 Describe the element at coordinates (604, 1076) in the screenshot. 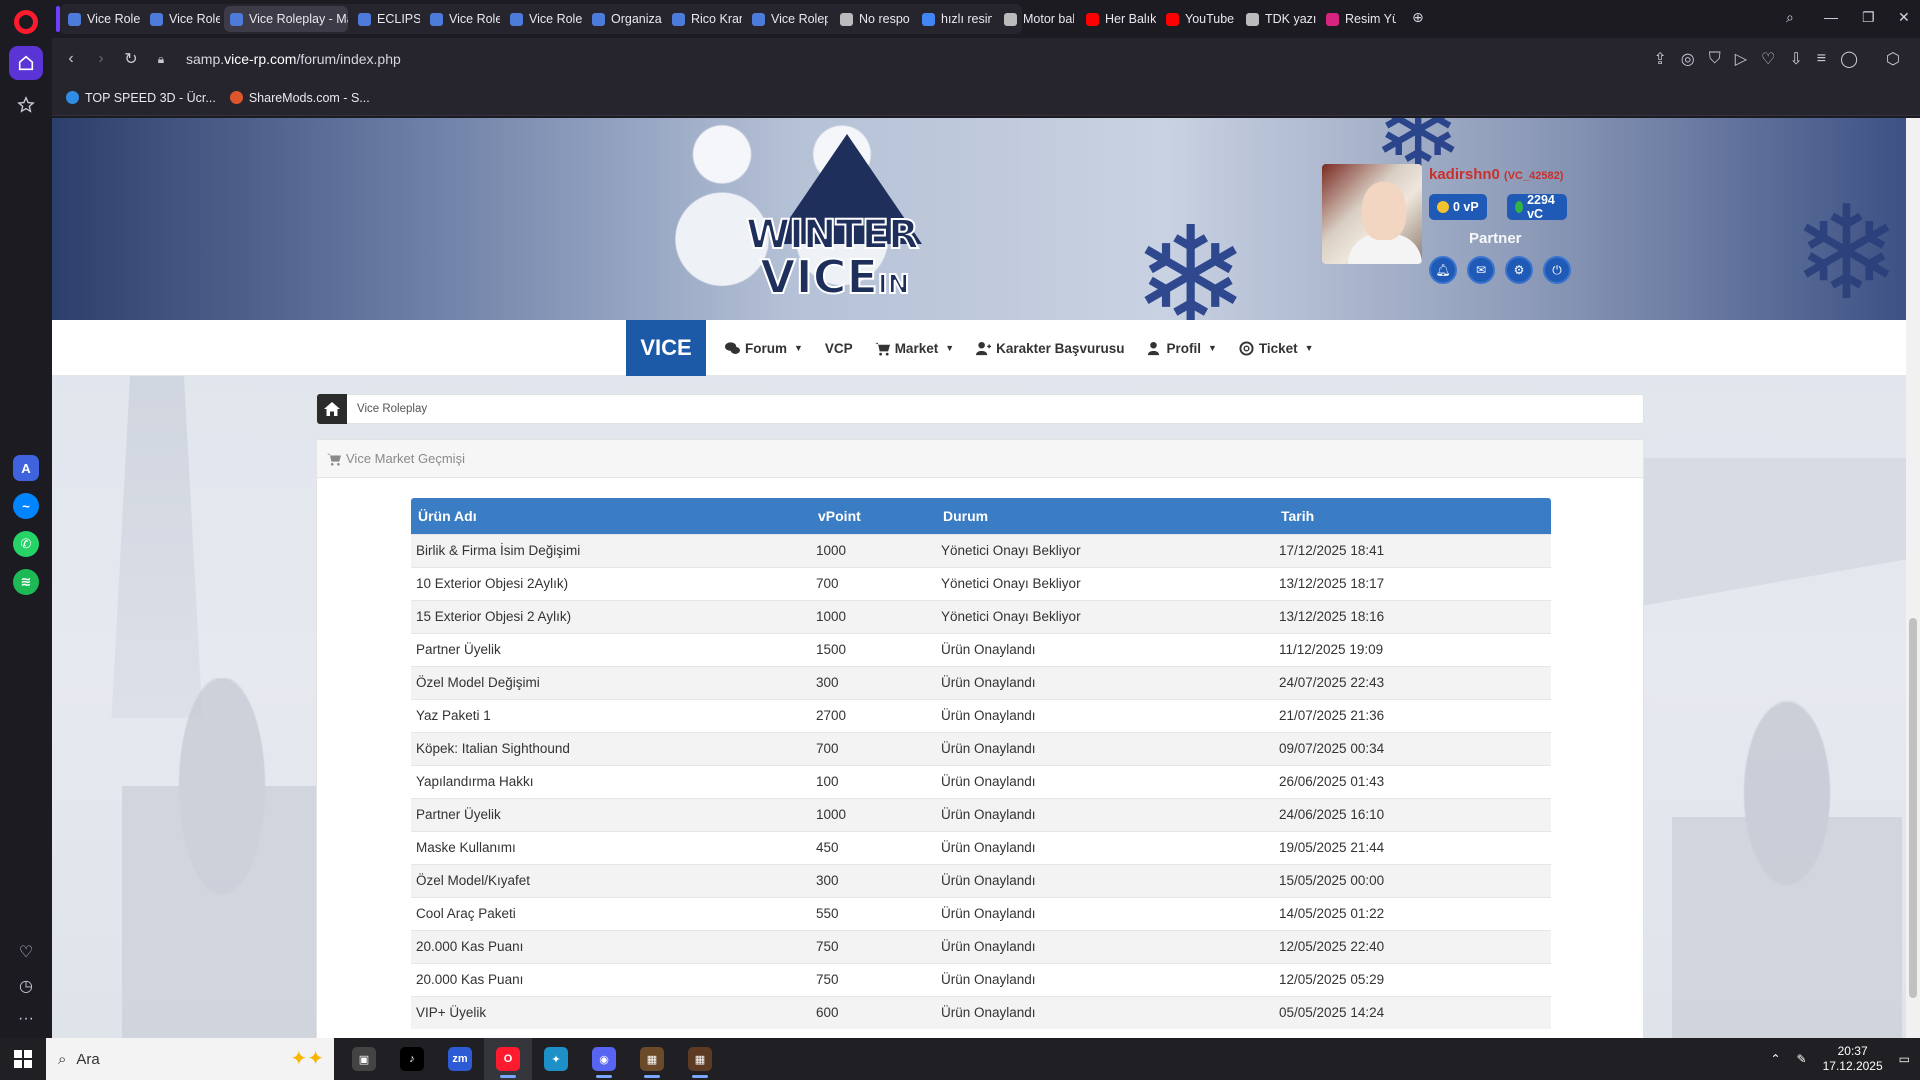

I see `running-indicator` at that location.